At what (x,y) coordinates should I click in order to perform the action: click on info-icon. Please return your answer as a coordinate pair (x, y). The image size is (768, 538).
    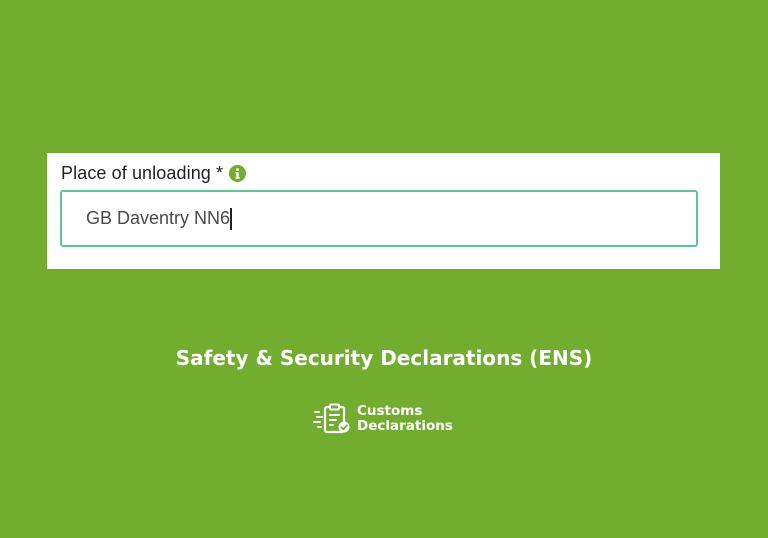
    Looking at the image, I should click on (238, 173).